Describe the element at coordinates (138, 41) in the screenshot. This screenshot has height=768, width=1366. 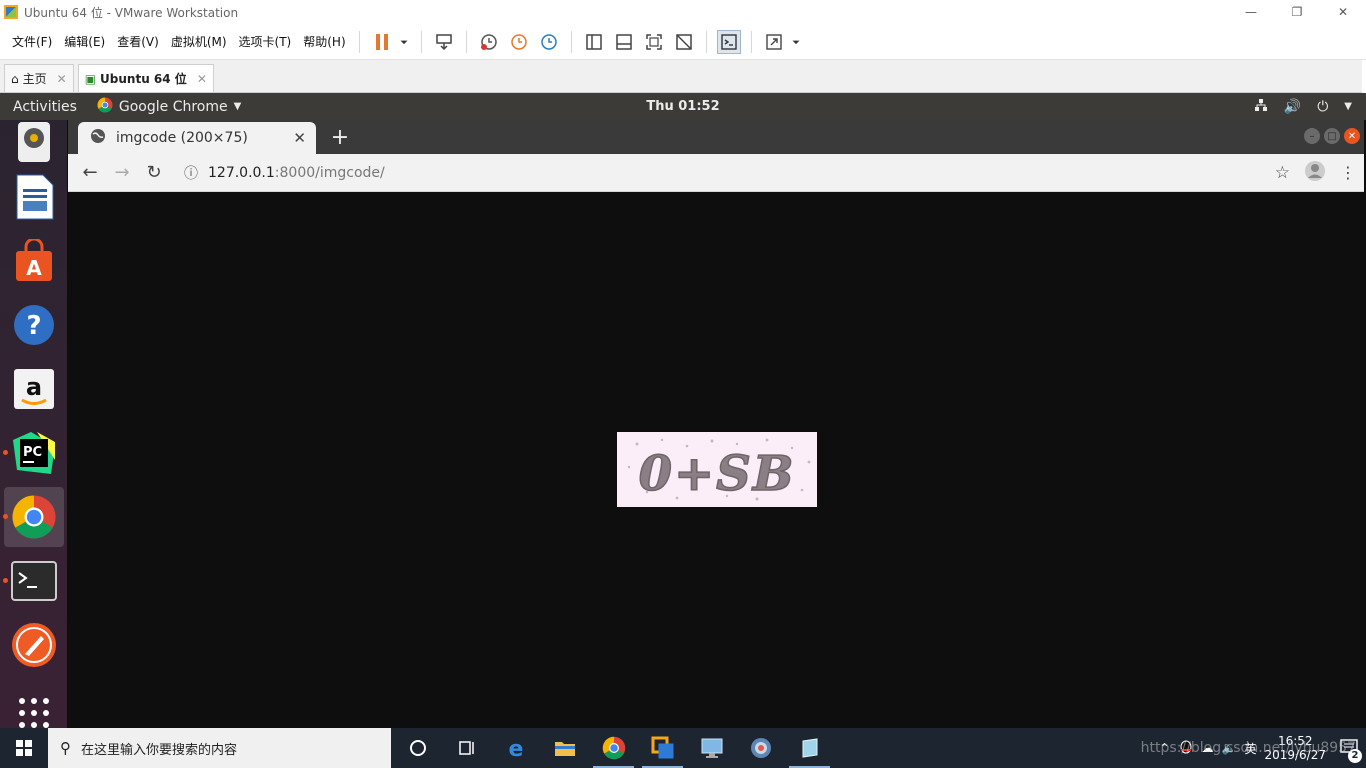
I see `menu-view: 查看(V)` at that location.